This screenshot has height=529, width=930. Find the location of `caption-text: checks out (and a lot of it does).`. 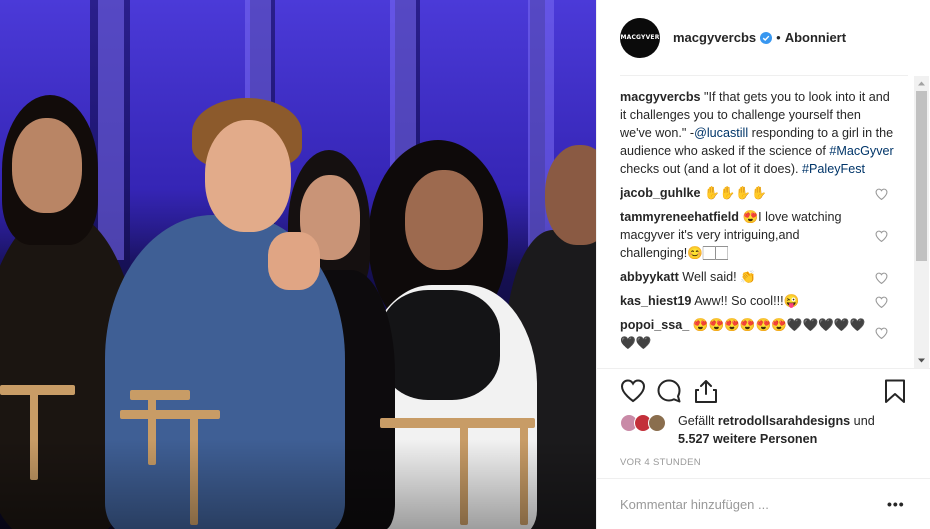

caption-text: checks out (and a lot of it does). is located at coordinates (711, 169).